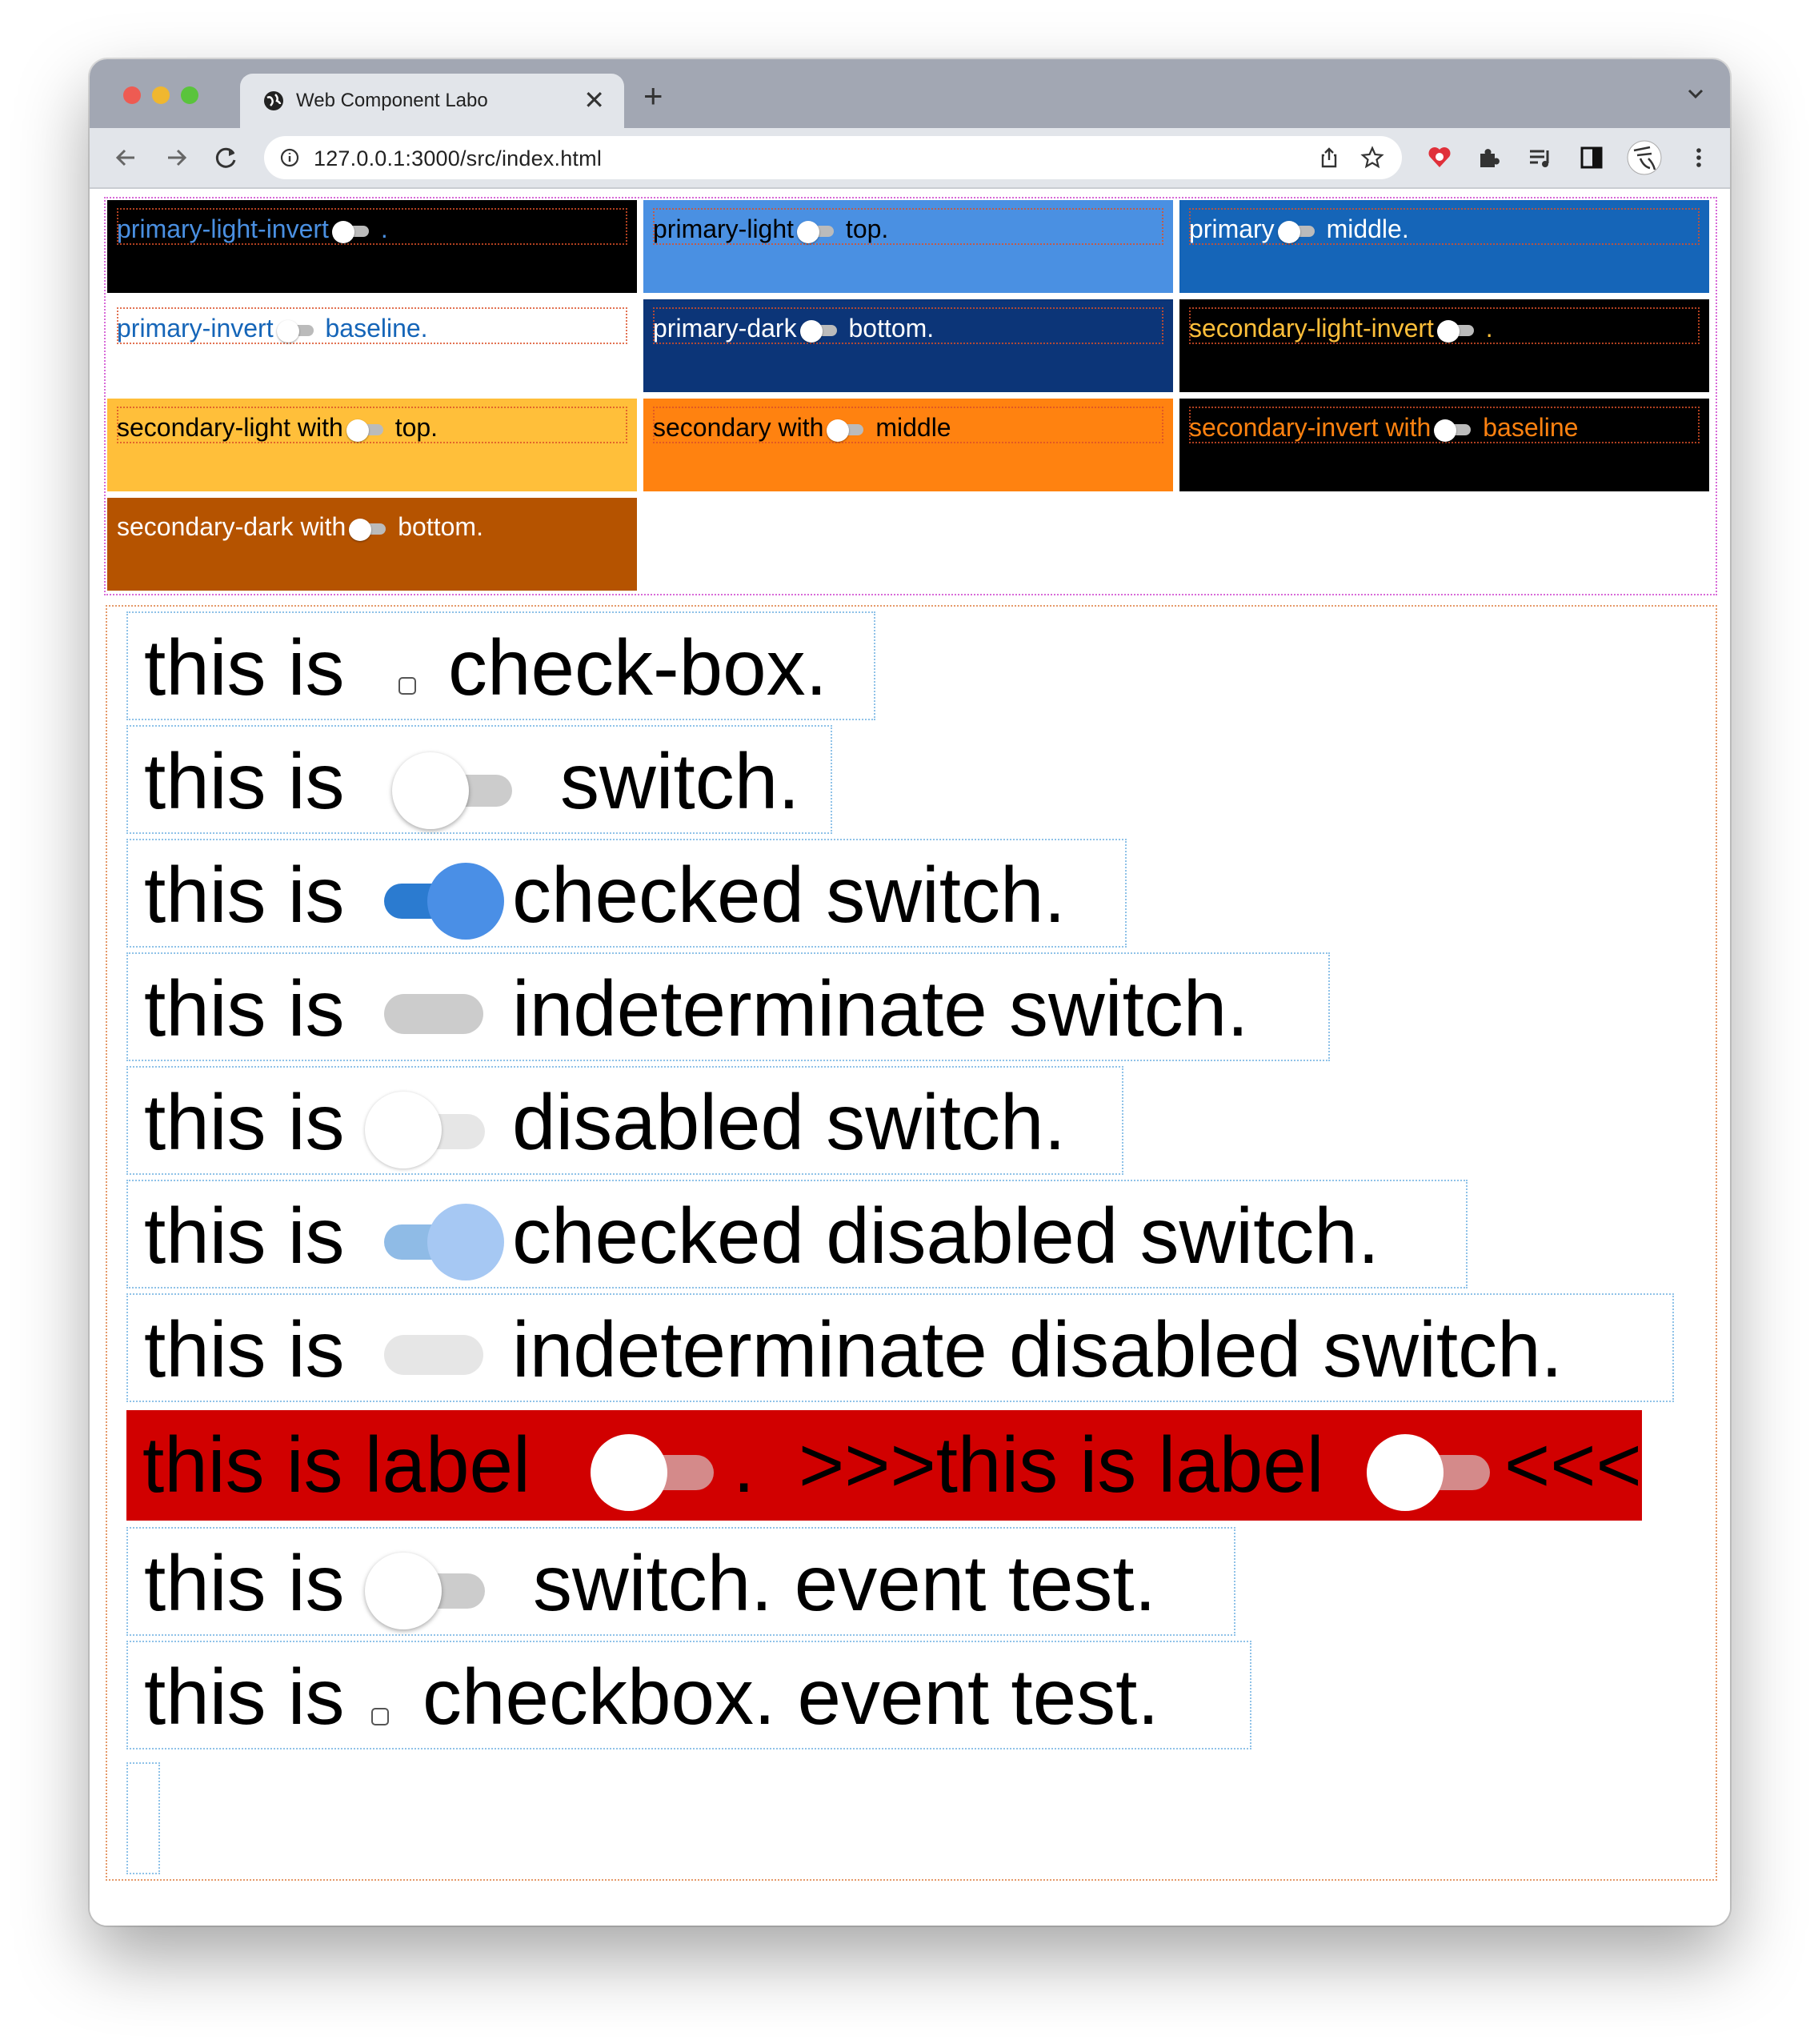 This screenshot has width=1818, height=2044. I want to click on variant-suffix: middle., so click(1364, 228).